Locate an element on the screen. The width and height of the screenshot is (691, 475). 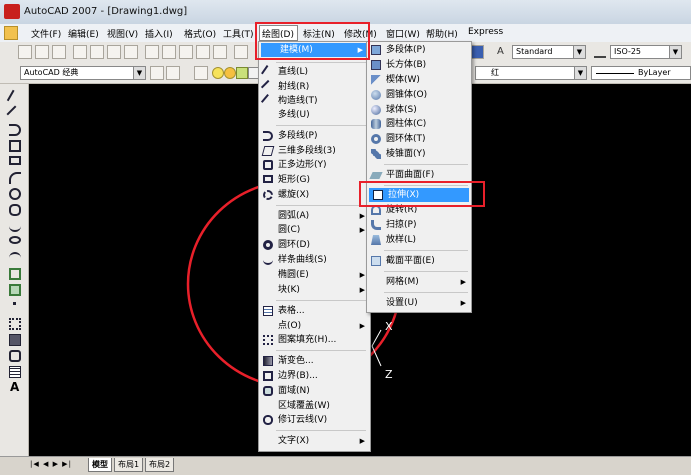
draw-menu-item-point: 点(O) ▶ is located at coordinates (314, 326).